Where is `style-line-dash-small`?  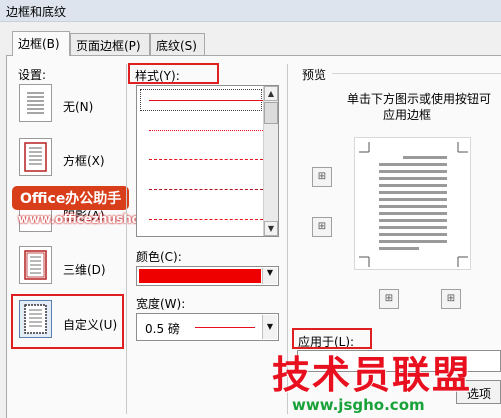 style-line-dash-small is located at coordinates (206, 189).